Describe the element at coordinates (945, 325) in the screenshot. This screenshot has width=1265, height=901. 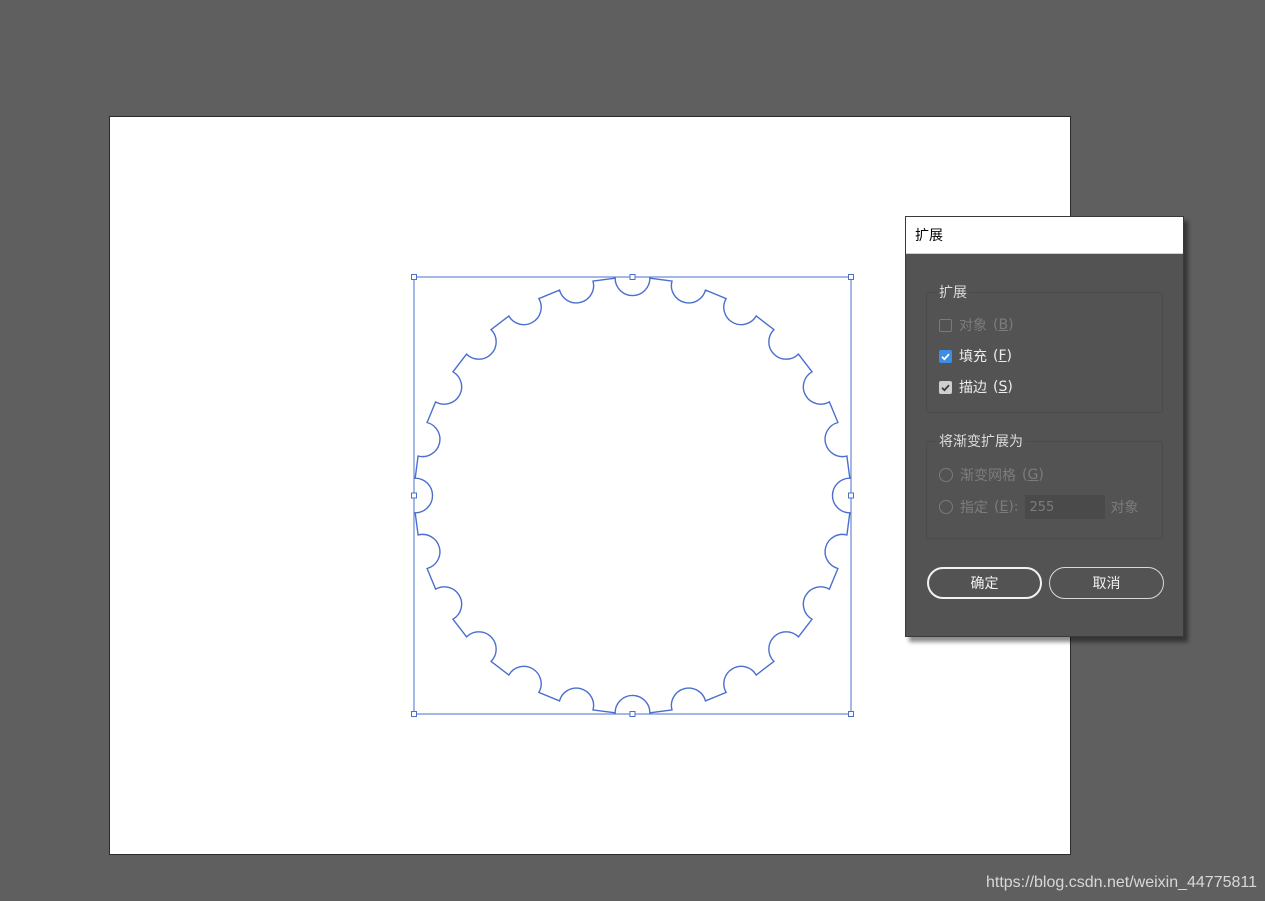
I see `object-checkbox` at that location.